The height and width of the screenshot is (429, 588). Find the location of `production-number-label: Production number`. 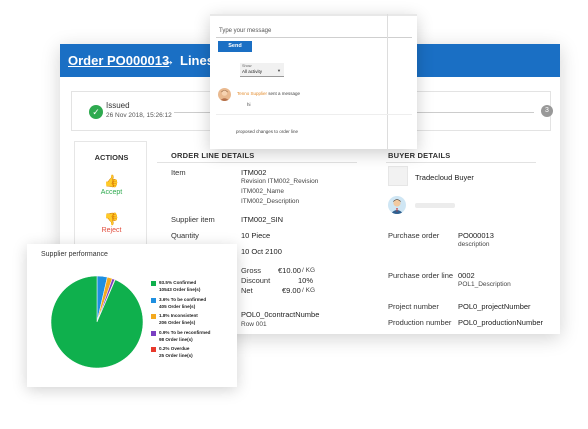

production-number-label: Production number is located at coordinates (420, 322).